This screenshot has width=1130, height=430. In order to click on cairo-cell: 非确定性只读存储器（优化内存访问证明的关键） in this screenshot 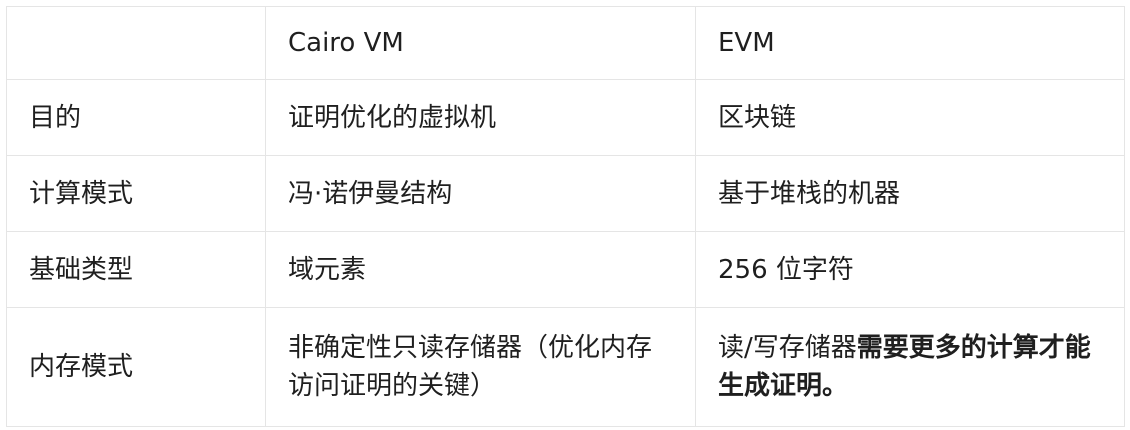, I will do `click(480, 367)`.